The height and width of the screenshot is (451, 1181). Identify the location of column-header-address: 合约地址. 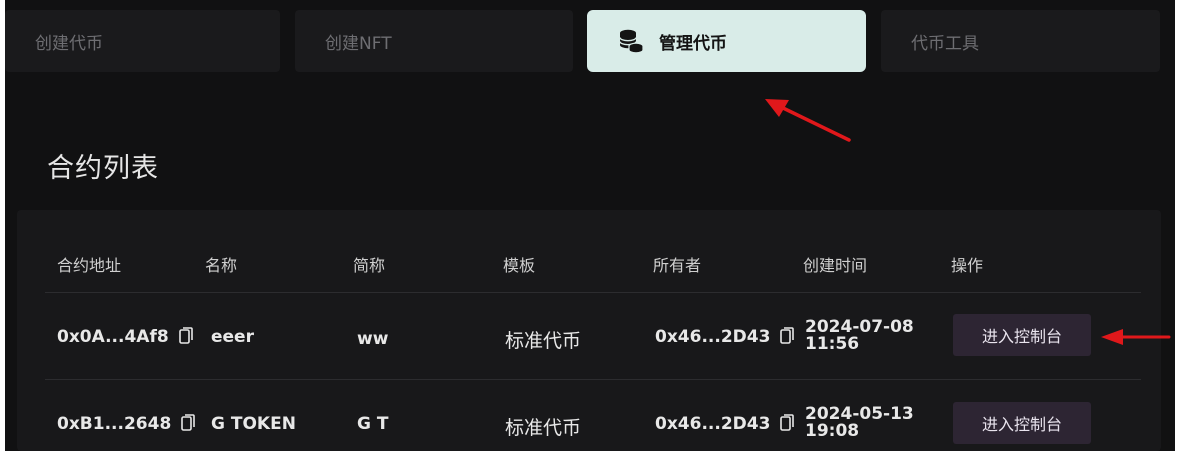
(89, 265).